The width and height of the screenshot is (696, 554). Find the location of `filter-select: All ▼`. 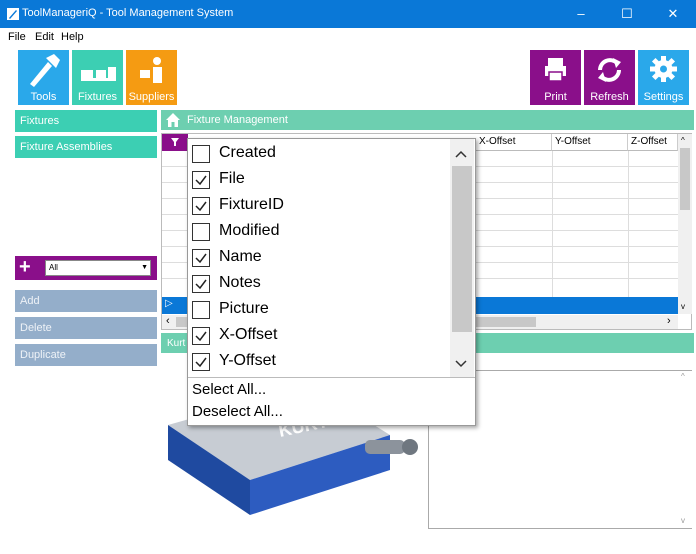

filter-select: All ▼ is located at coordinates (98, 268).